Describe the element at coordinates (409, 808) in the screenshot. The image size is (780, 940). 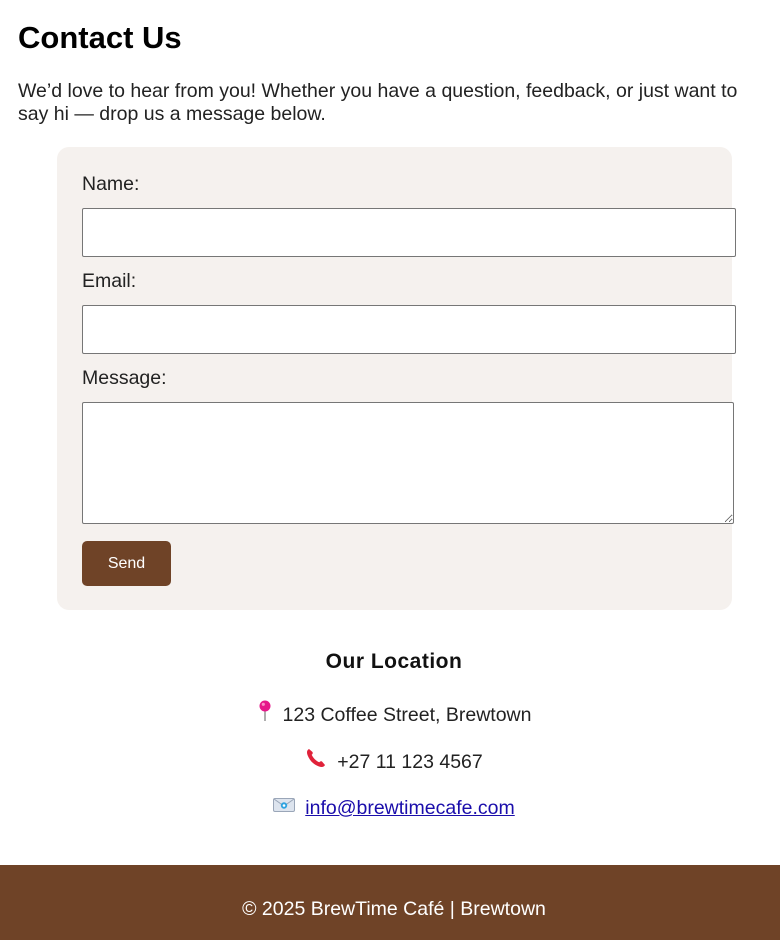
I see `email-link: info@brewtimecafe.com` at that location.